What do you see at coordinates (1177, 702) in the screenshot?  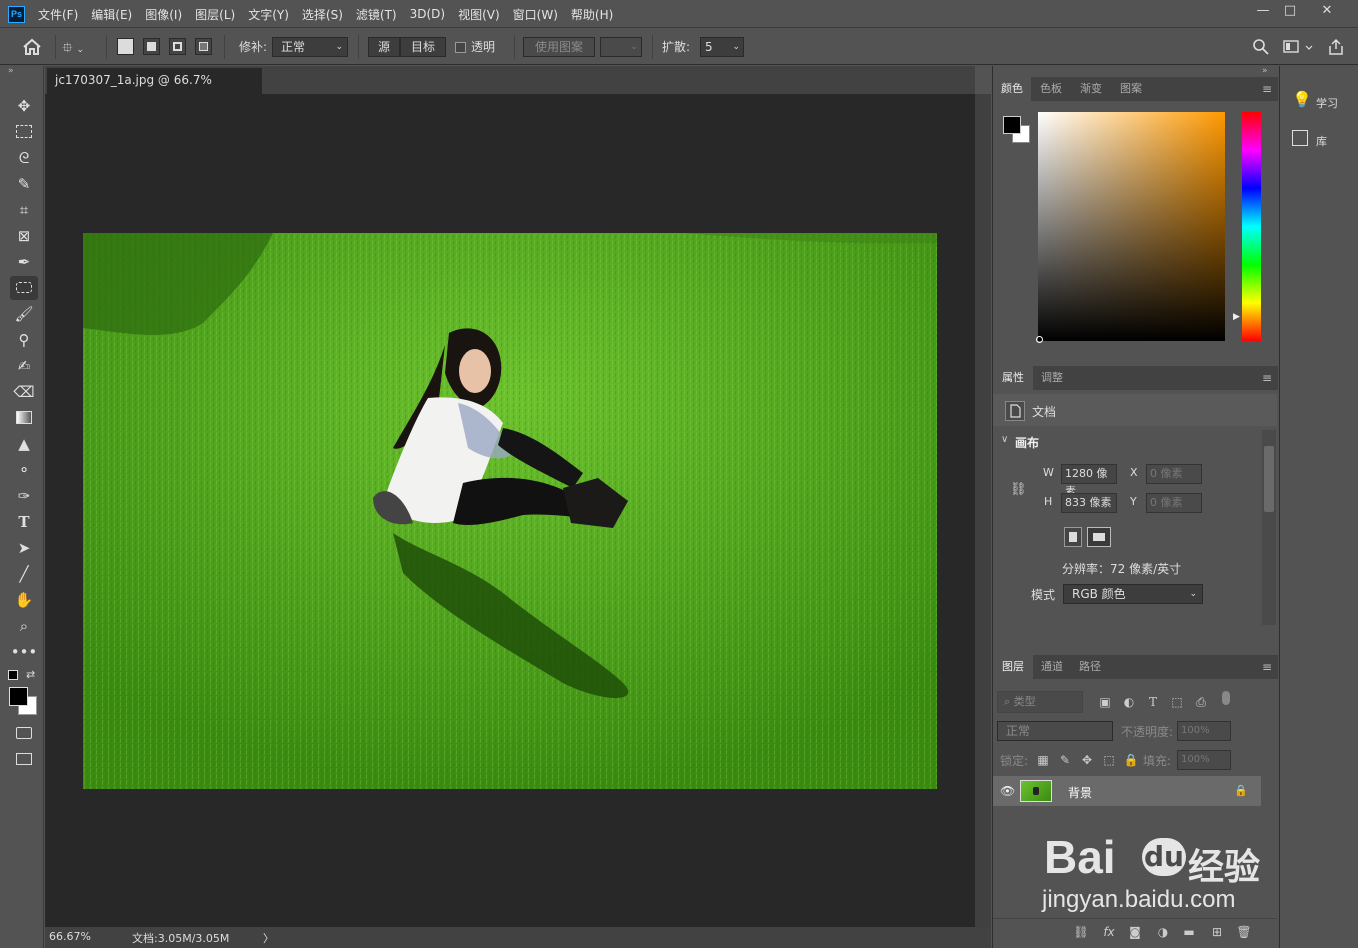 I see `filter-shape-icon: ⬚` at bounding box center [1177, 702].